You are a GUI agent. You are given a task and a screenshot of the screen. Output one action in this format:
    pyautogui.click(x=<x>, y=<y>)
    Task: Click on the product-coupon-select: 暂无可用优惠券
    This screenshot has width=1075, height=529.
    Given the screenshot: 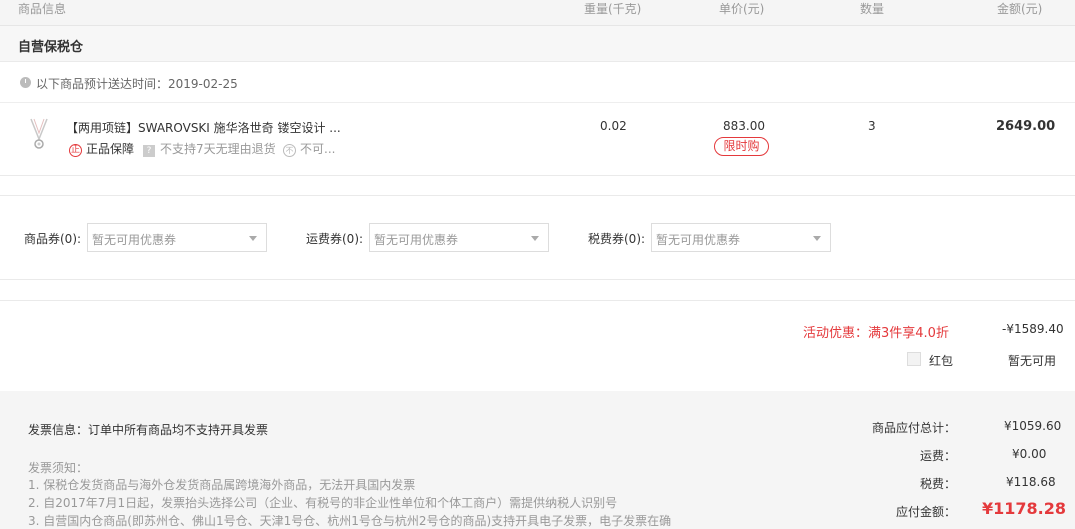 What is the action you would take?
    pyautogui.click(x=177, y=237)
    